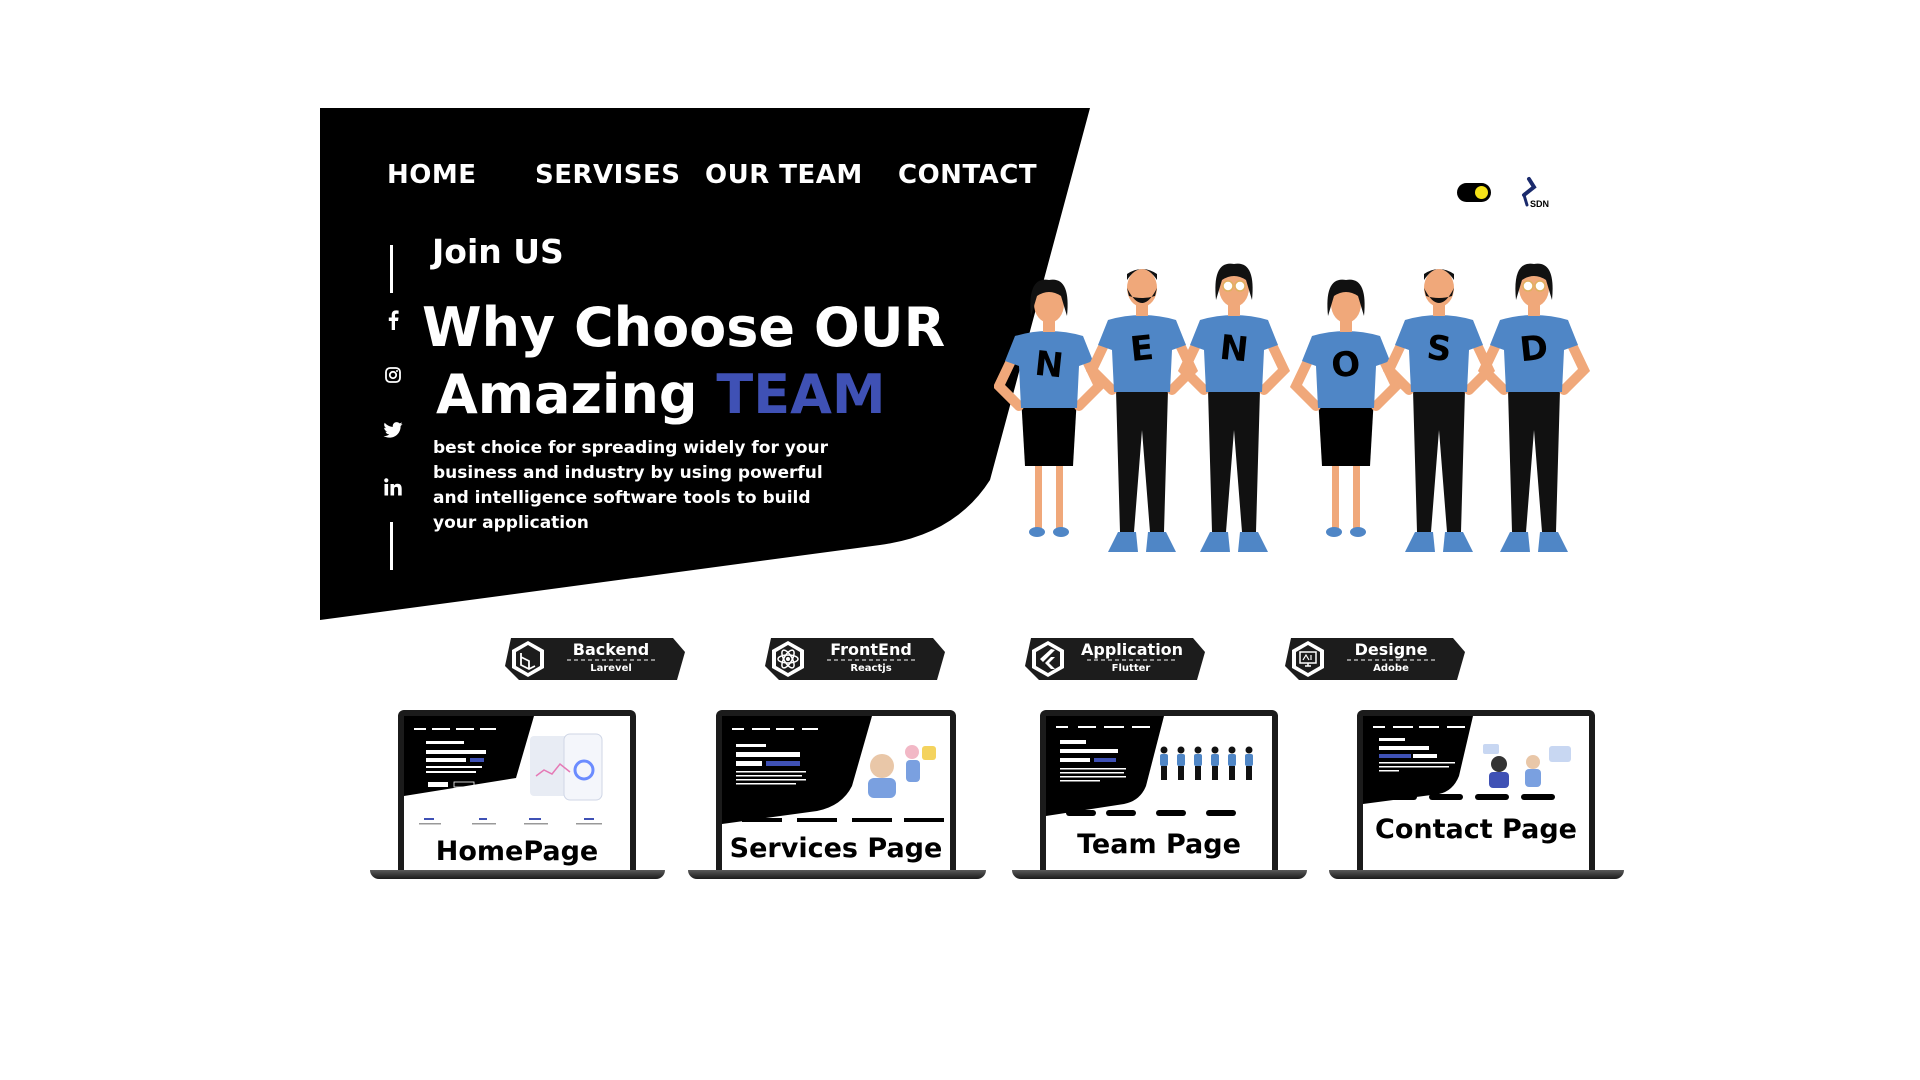 The height and width of the screenshot is (1080, 1920). I want to click on badge-frontend: FrontEnd Reactjs, so click(855, 659).